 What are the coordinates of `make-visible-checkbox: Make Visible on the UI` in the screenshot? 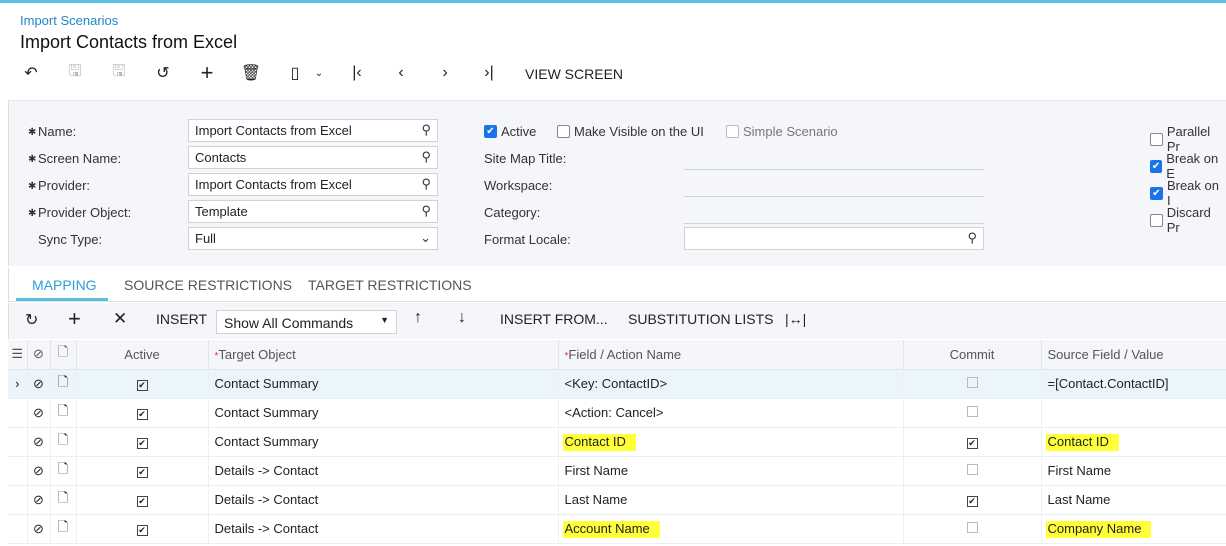 It's located at (630, 131).